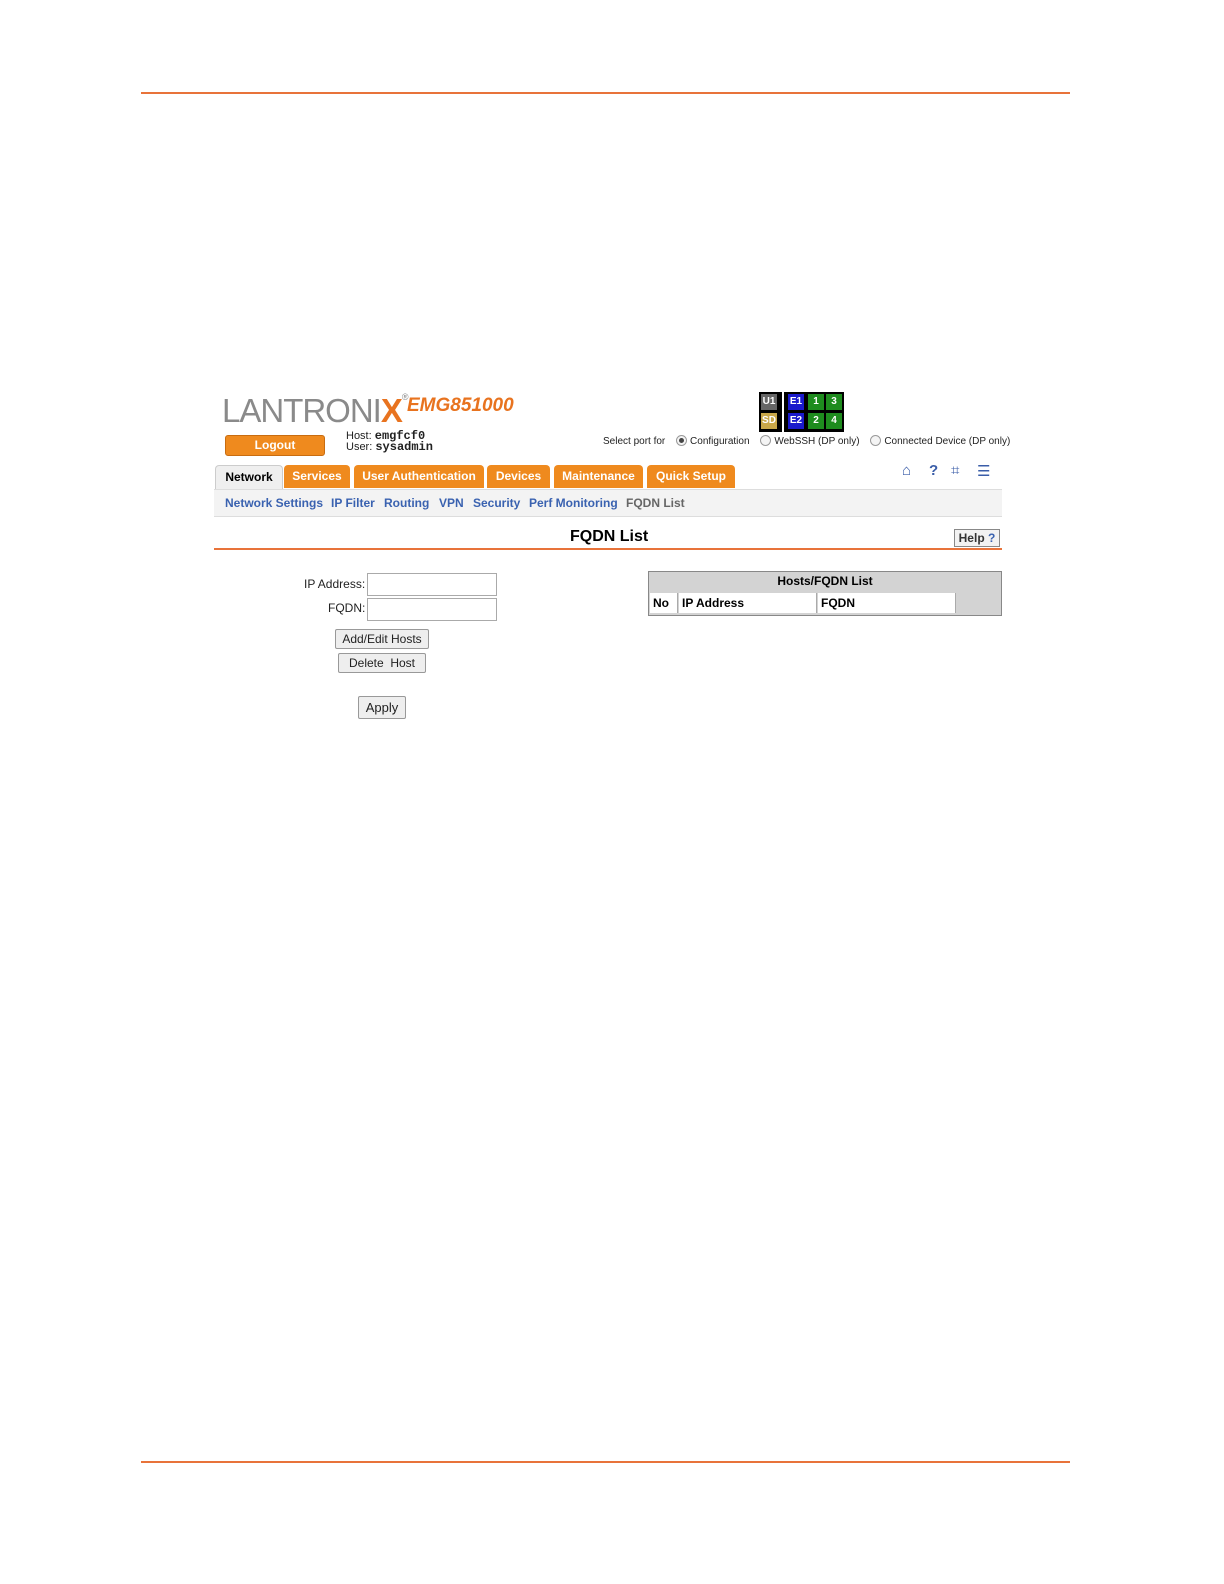 The height and width of the screenshot is (1584, 1224). Describe the element at coordinates (655, 503) in the screenshot. I see `subnav-fqdn-list: FQDN List` at that location.